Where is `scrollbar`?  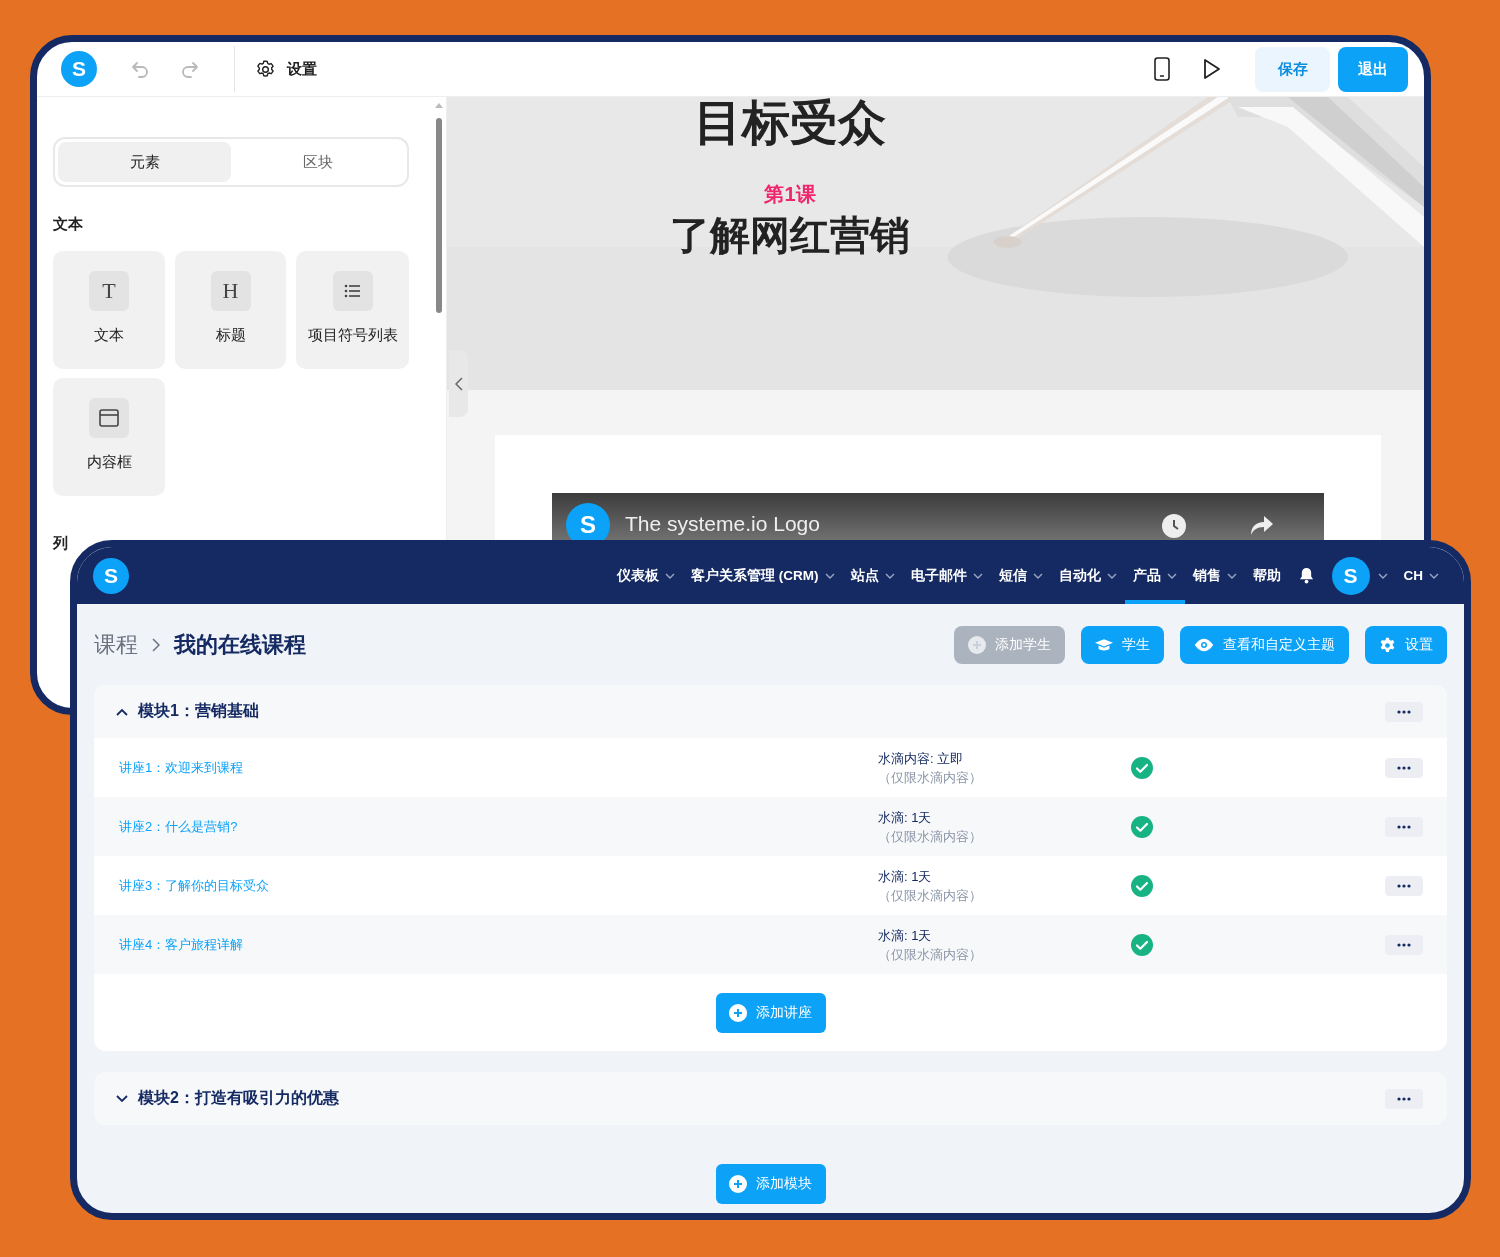
scrollbar is located at coordinates (439, 208).